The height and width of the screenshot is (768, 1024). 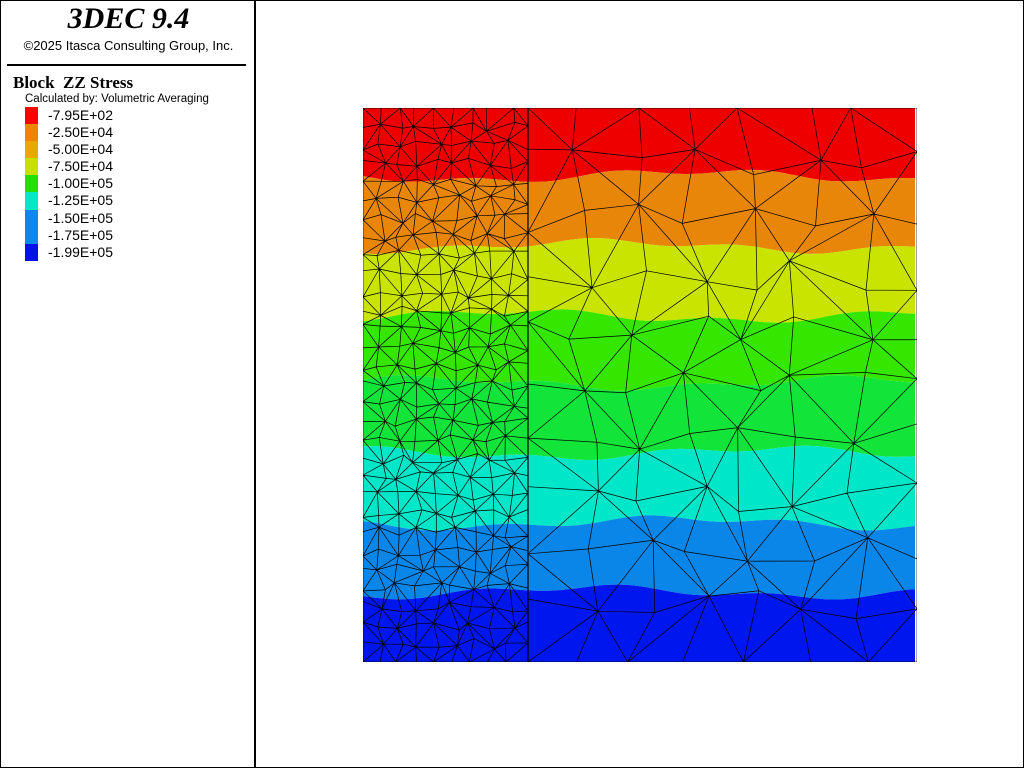 I want to click on copyright-notice: ©2025 Itasca Consulting Group, Inc., so click(x=128, y=45).